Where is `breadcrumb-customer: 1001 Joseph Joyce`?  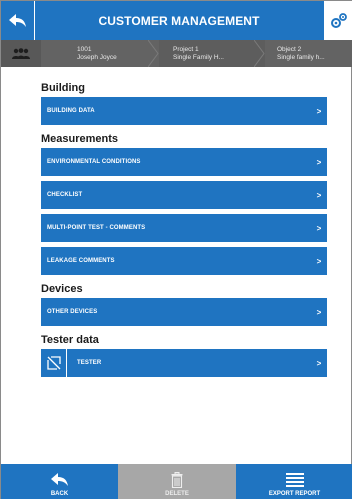 breadcrumb-customer: 1001 Joseph Joyce is located at coordinates (100, 53).